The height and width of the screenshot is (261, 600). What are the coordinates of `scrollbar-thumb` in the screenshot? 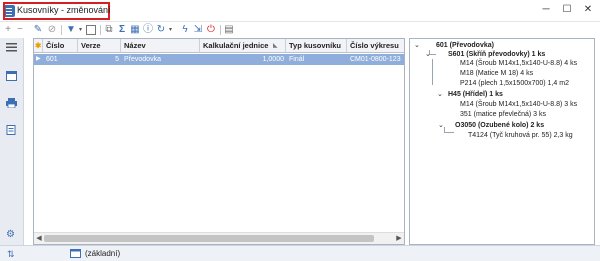 It's located at (209, 238).